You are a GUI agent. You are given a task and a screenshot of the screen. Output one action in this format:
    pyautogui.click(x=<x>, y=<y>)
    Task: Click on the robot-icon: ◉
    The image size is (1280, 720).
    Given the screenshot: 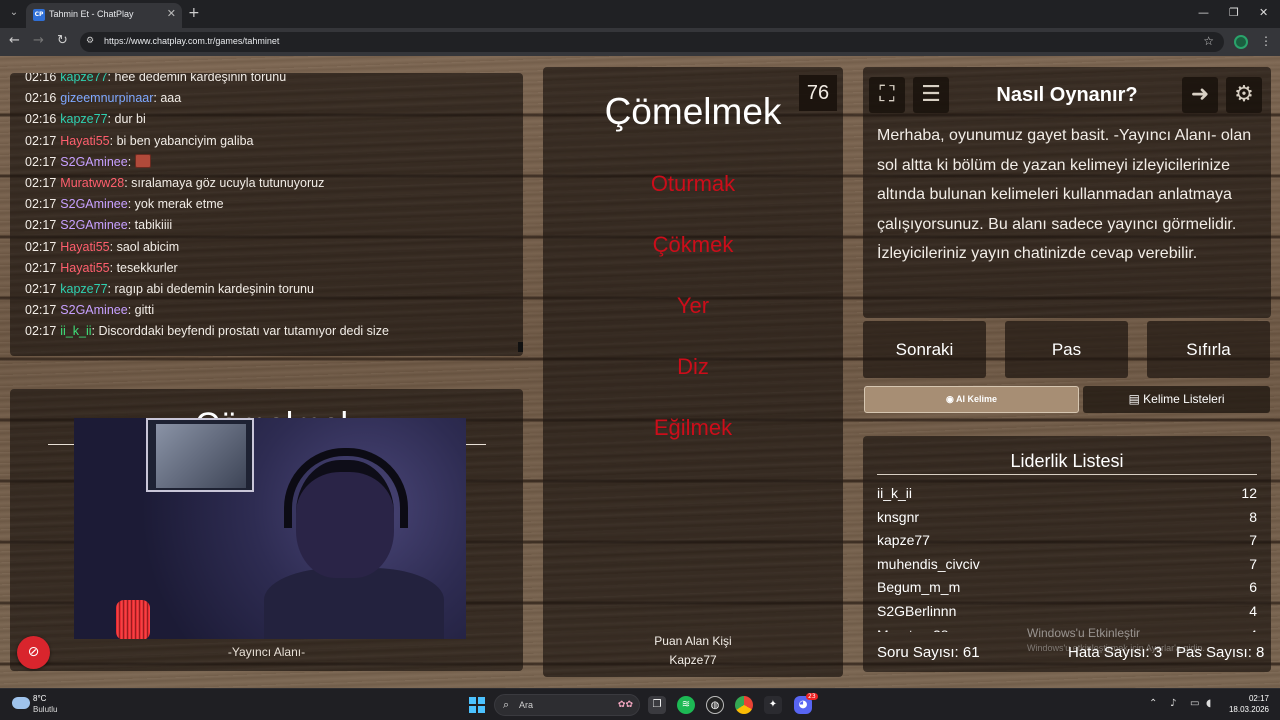 What is the action you would take?
    pyautogui.click(x=950, y=399)
    